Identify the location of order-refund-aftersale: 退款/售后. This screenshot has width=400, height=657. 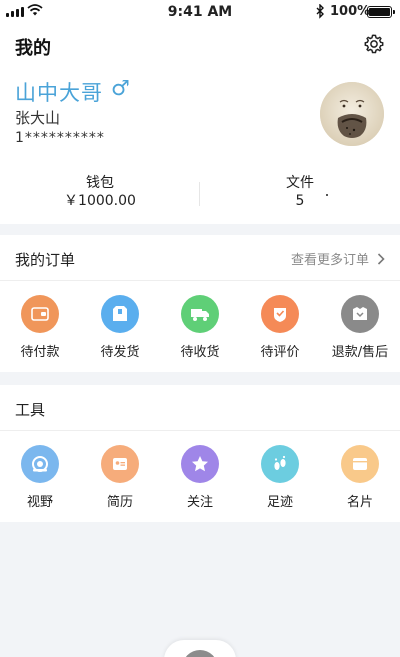
(360, 327).